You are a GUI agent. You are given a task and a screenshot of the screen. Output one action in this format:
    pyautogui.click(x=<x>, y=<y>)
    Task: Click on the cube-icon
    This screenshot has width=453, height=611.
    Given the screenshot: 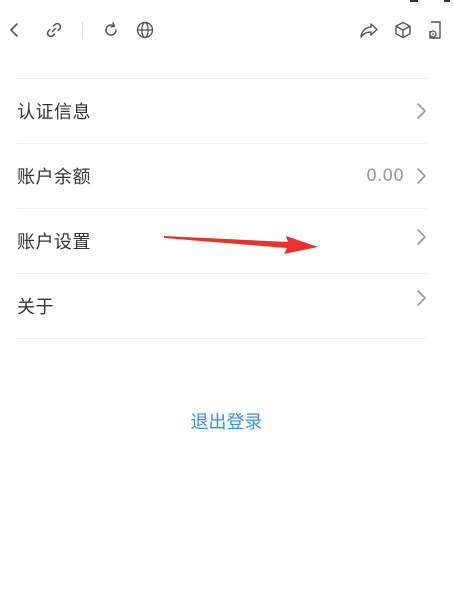 What is the action you would take?
    pyautogui.click(x=403, y=30)
    